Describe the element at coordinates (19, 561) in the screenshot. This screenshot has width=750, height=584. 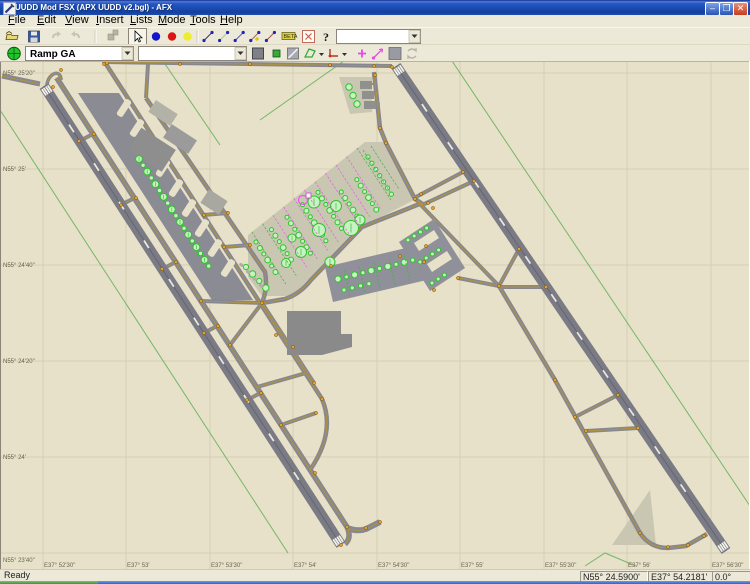
I see `svg-text: N55° 23'40"` at that location.